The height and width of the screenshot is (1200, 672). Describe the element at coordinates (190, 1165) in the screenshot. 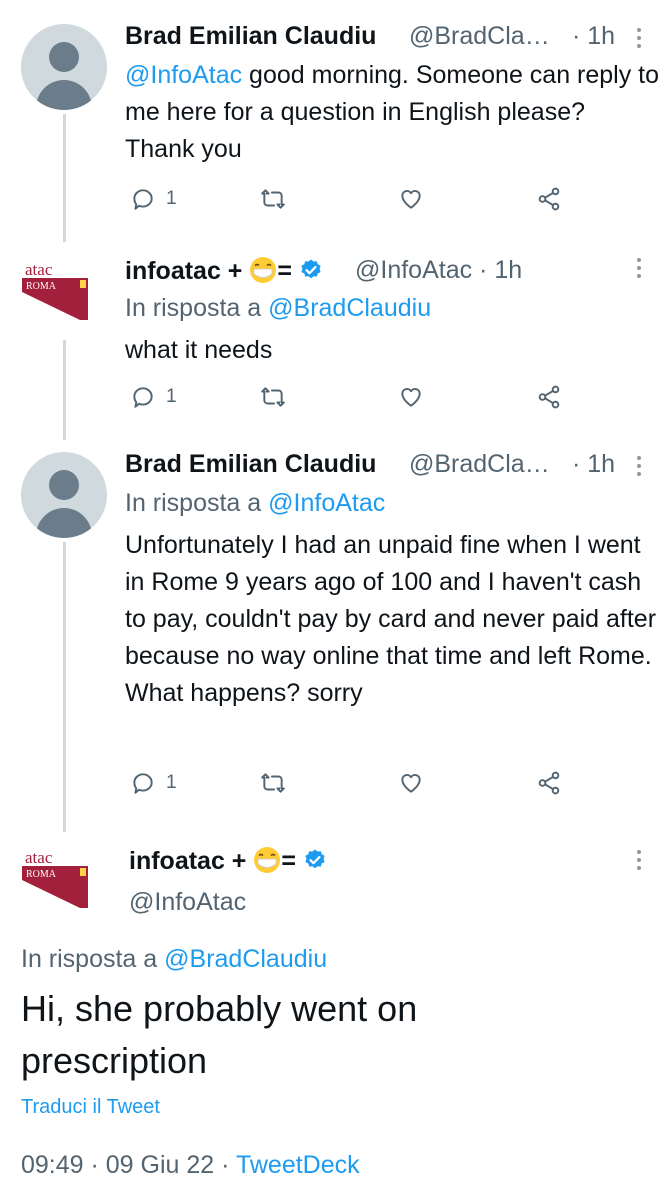

I see `tweet-timestamp: 09:49 · 09 Giu 22 · TweetDeck` at that location.